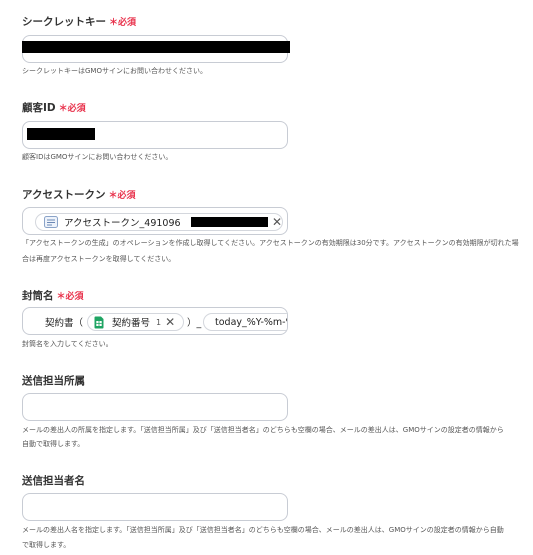 The height and width of the screenshot is (555, 533). I want to click on contract-number-chip: 契約番号 1 ✕, so click(135, 322).